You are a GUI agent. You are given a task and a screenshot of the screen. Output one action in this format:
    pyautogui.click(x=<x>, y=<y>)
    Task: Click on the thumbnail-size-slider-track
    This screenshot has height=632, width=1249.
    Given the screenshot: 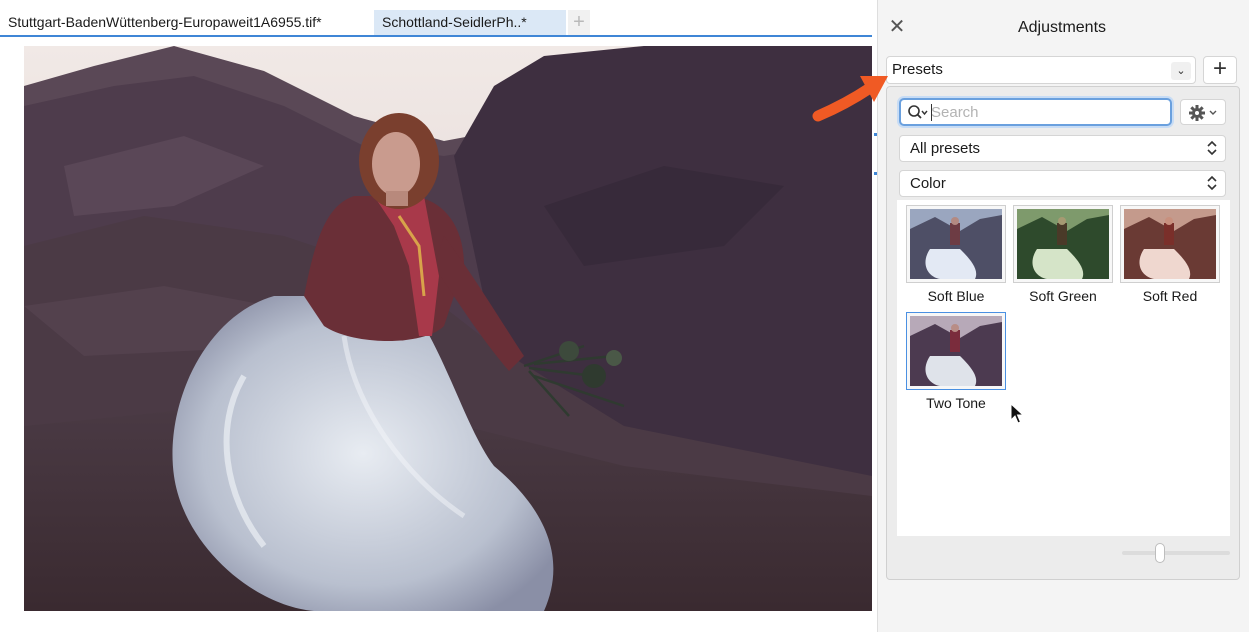 What is the action you would take?
    pyautogui.click(x=1176, y=553)
    